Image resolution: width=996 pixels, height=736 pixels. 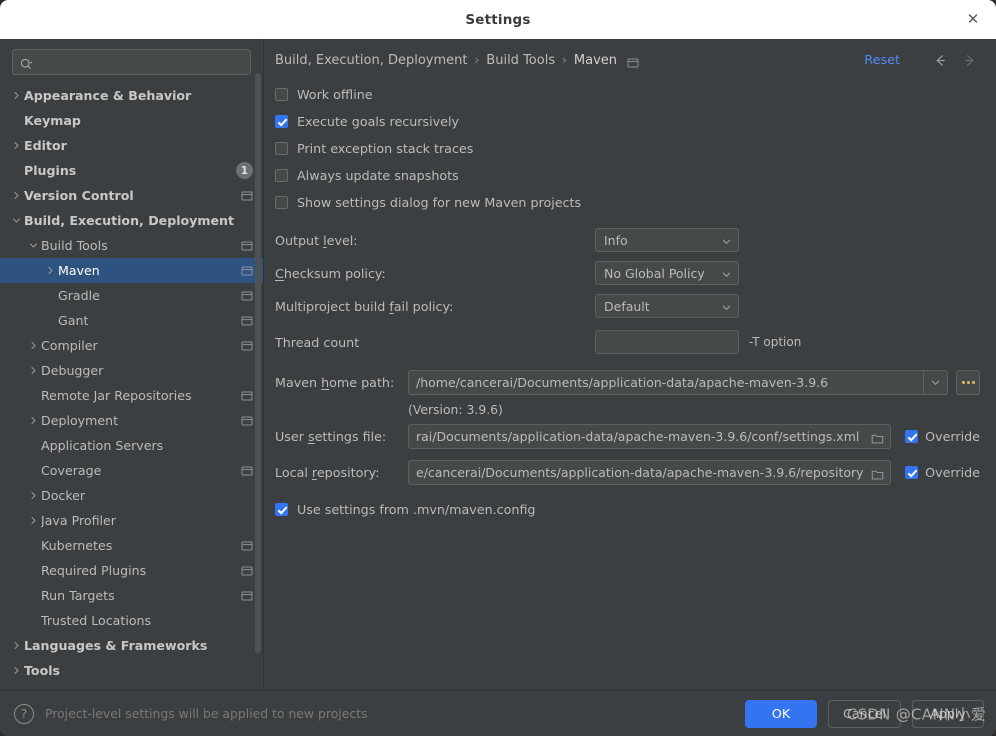 I want to click on sidebar-item-settings-sync: Settings Sync, so click(x=131, y=686).